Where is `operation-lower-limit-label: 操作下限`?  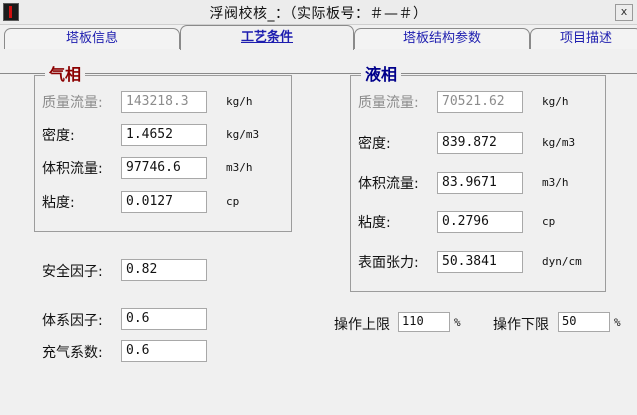
operation-lower-limit-label: 操作下限 is located at coordinates (521, 325).